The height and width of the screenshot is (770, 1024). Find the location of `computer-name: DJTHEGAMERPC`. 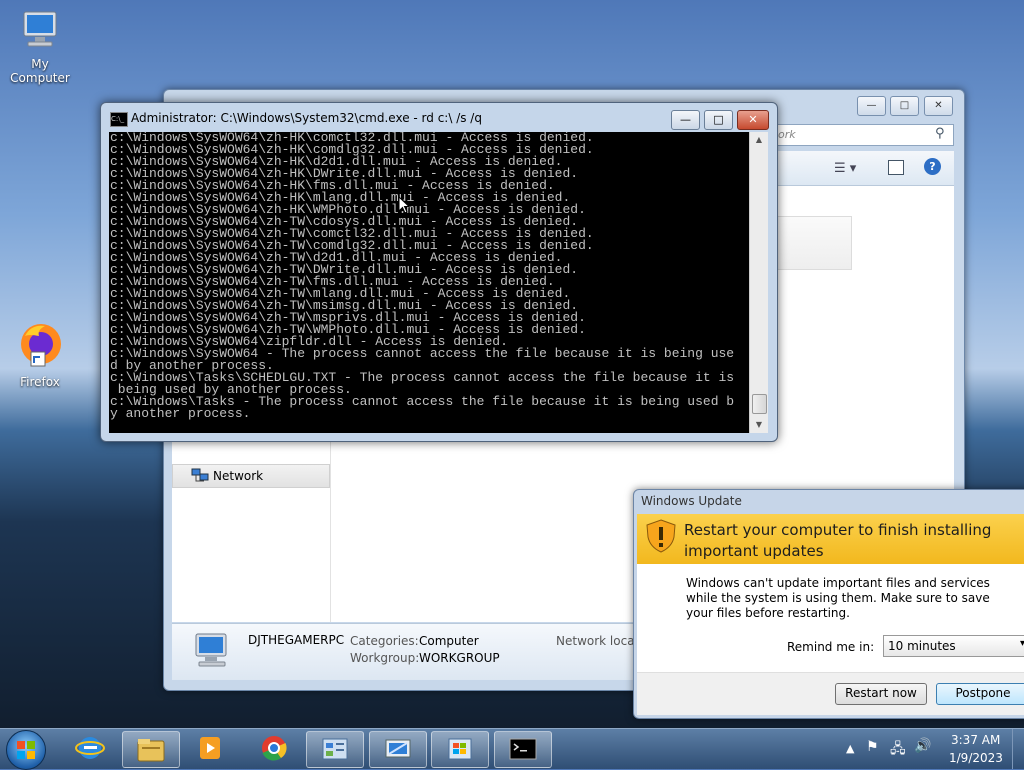

computer-name: DJTHEGAMERPC is located at coordinates (296, 640).